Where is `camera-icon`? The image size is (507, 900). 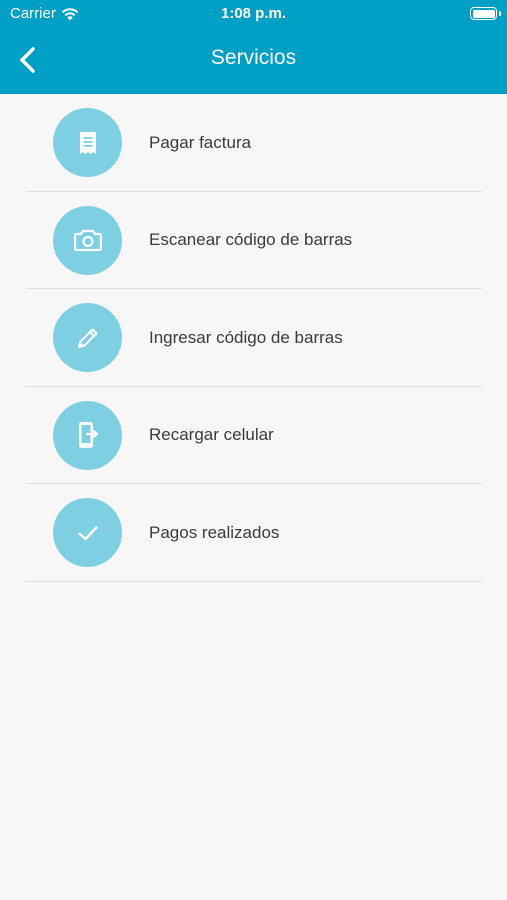 camera-icon is located at coordinates (87, 240).